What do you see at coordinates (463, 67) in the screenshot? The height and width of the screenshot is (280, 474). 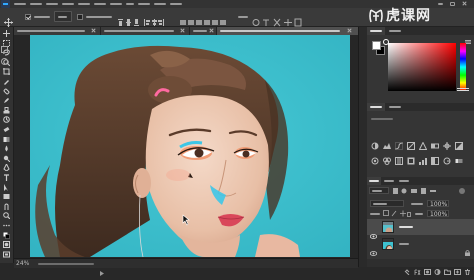 I see `hue-slider` at bounding box center [463, 67].